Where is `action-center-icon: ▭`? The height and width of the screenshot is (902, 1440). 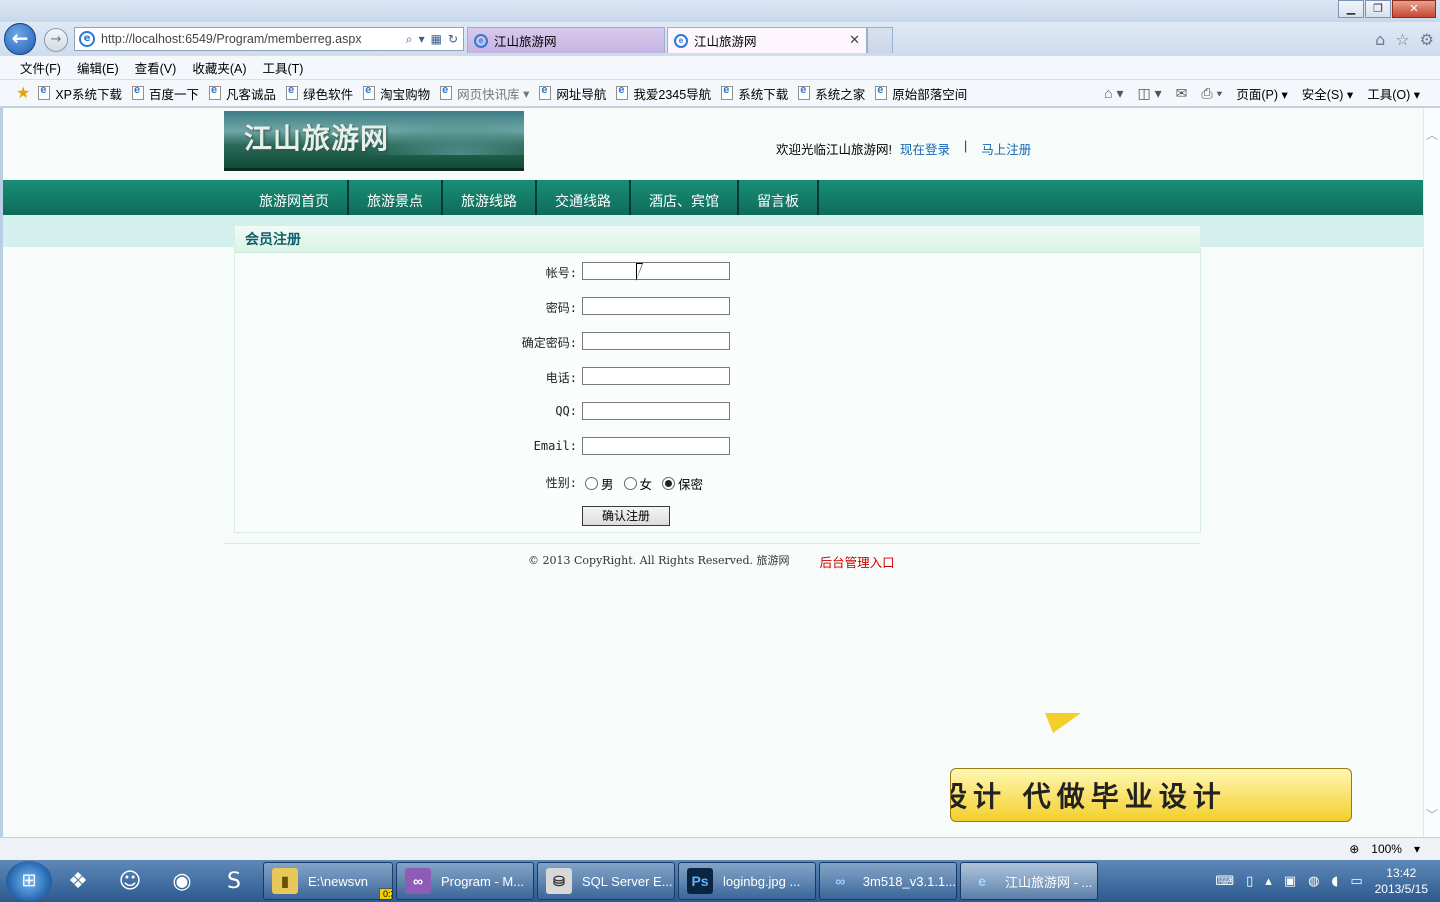 action-center-icon: ▭ is located at coordinates (1356, 881).